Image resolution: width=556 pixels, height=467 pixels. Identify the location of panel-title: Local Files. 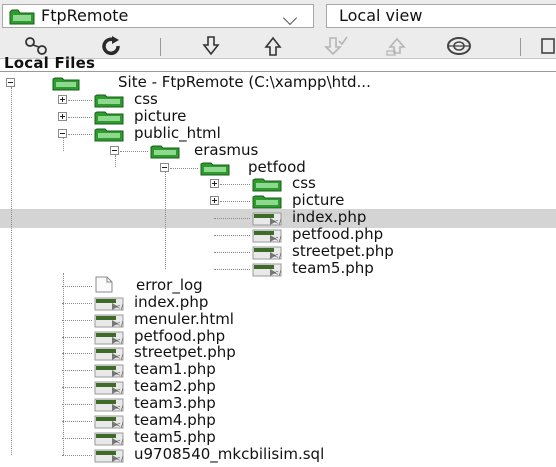
(50, 63).